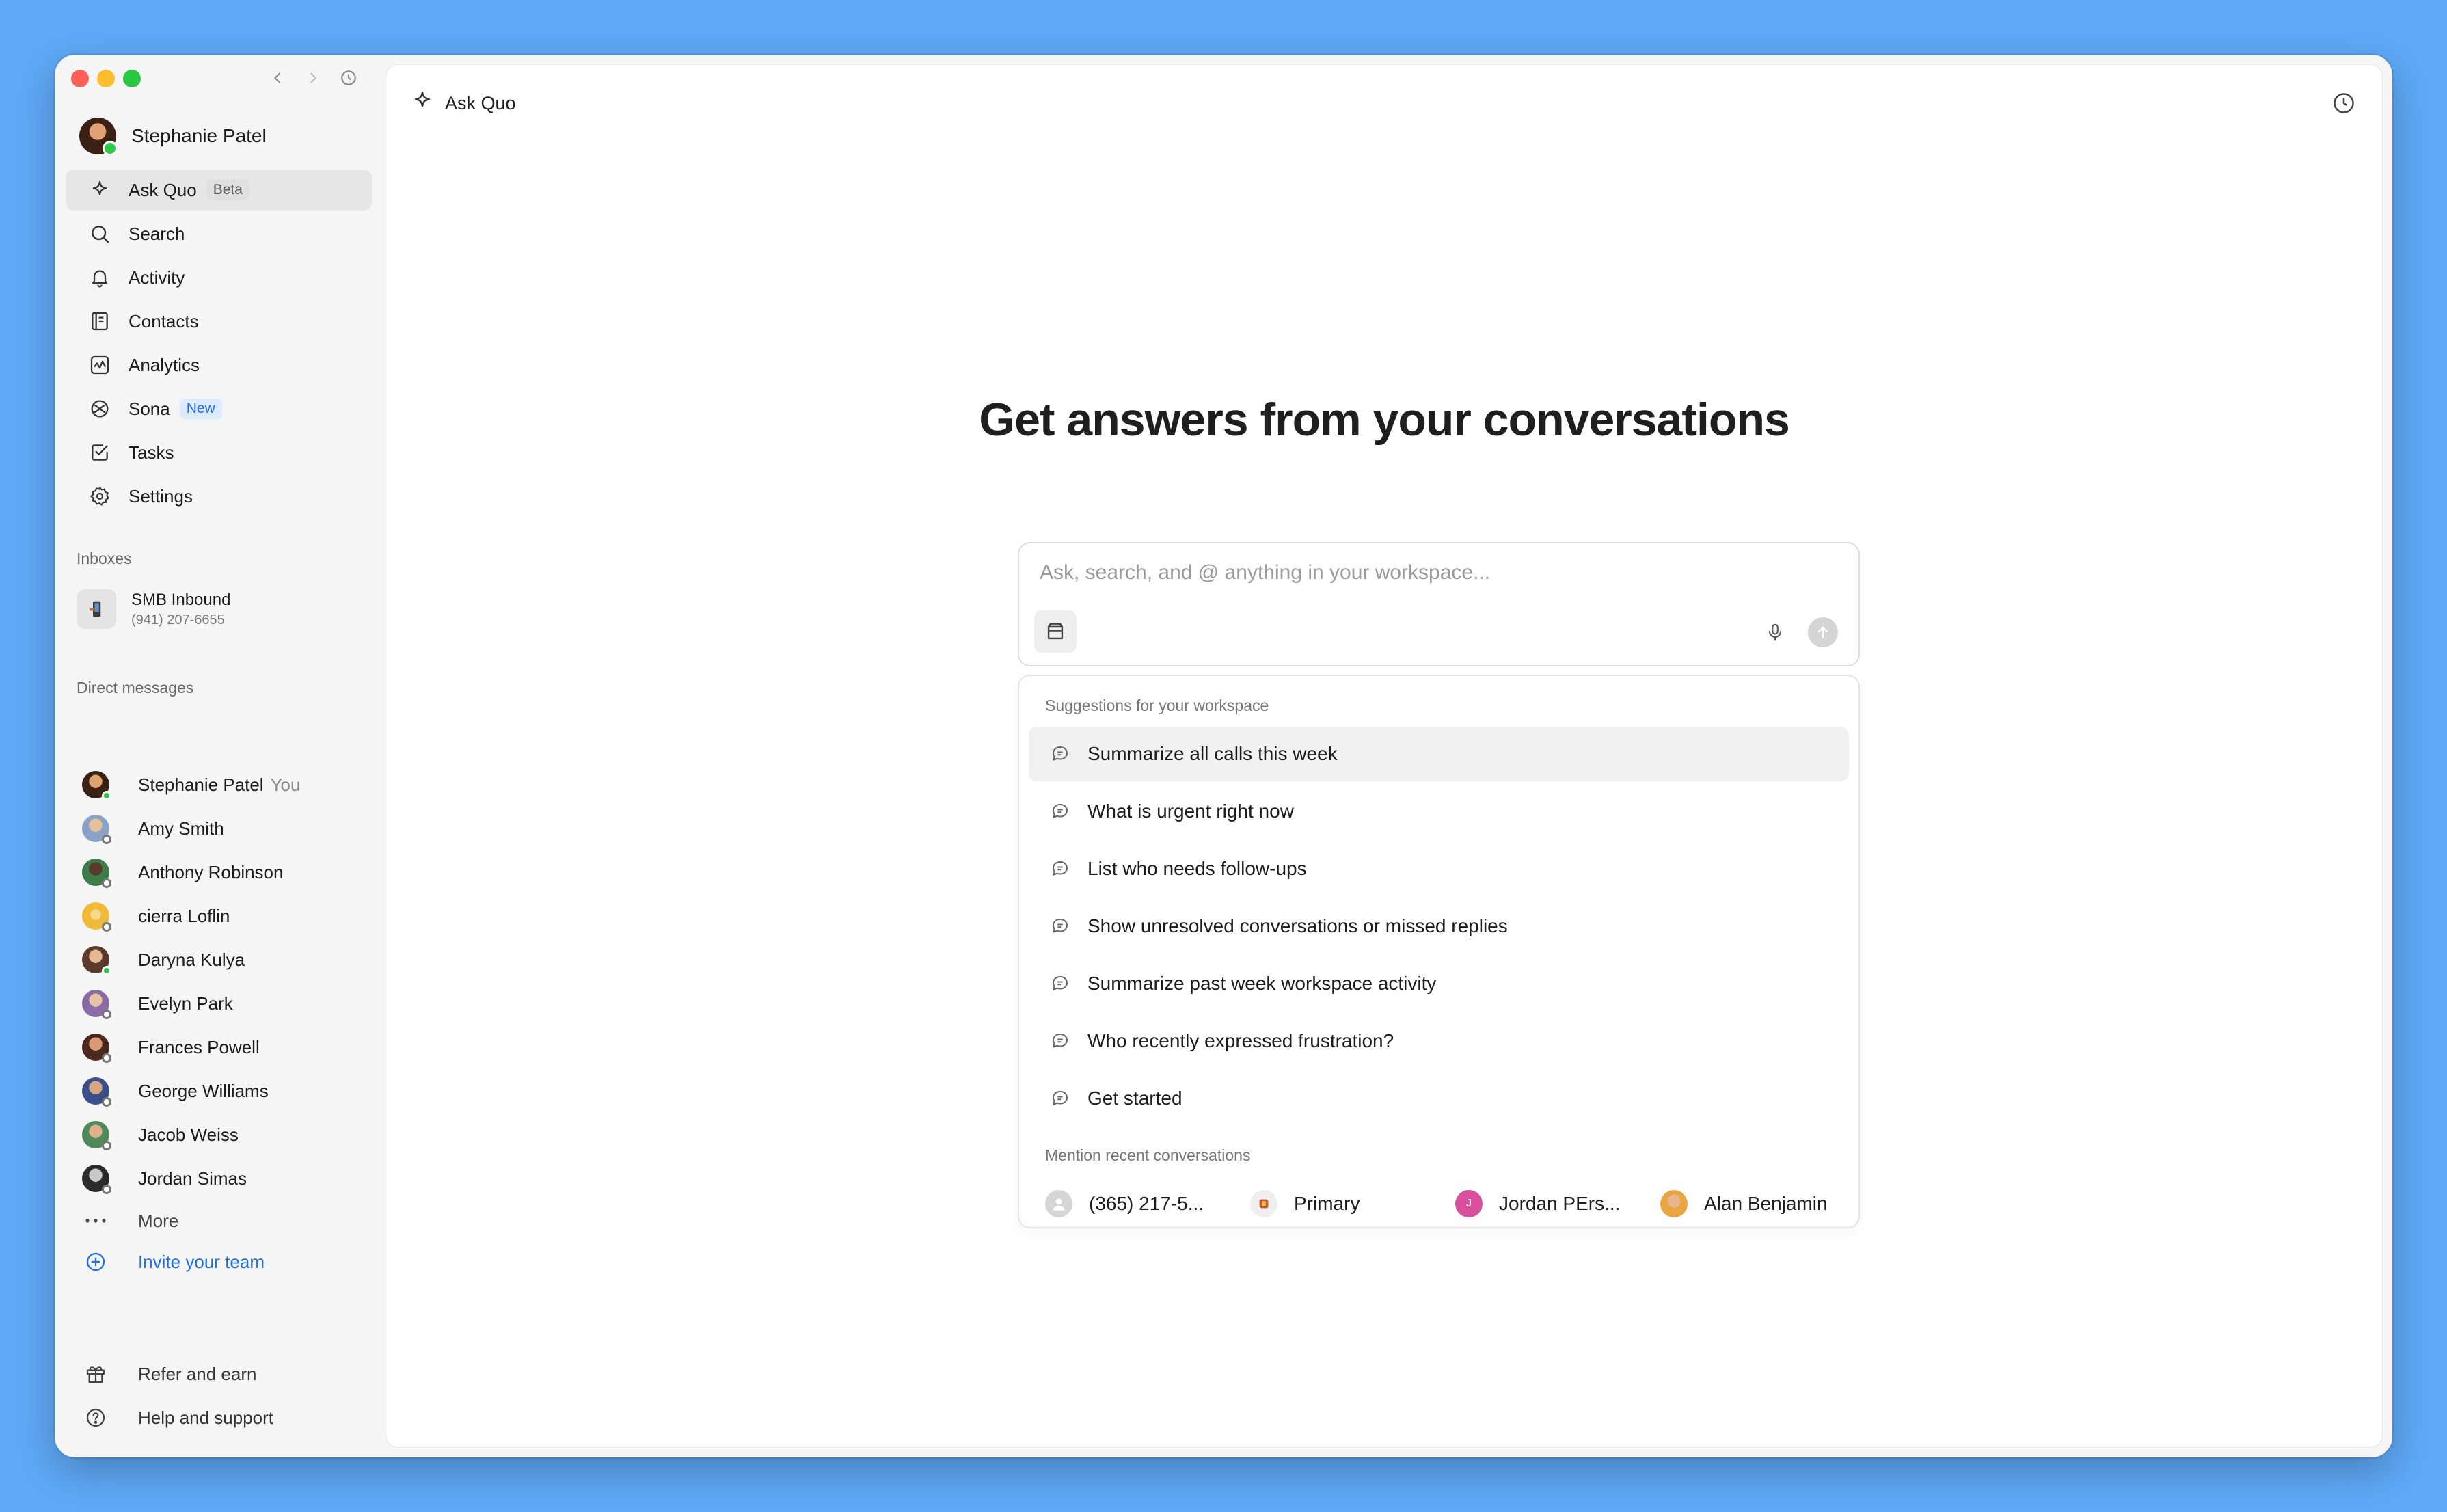 The height and width of the screenshot is (1512, 2447). I want to click on clock-icon, so click(2344, 103).